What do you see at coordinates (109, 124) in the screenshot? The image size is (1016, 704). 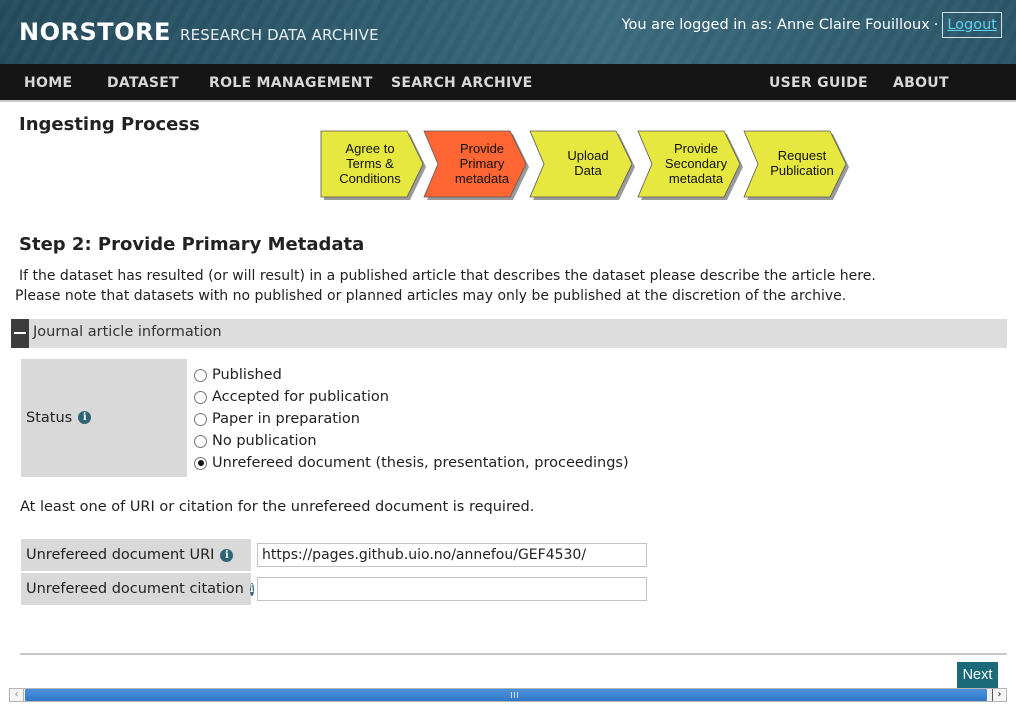 I see `ingest-title: Ingesting Process` at bounding box center [109, 124].